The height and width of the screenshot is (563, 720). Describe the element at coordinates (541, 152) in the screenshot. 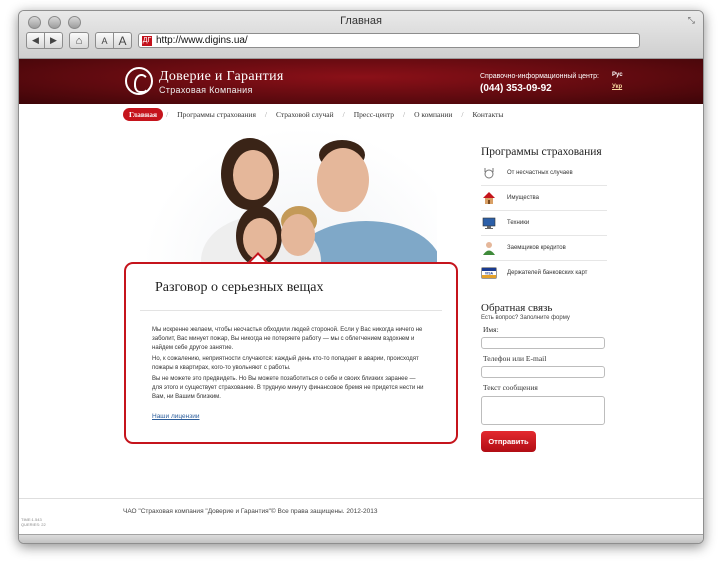

I see `programs-title: Программы страхования` at that location.